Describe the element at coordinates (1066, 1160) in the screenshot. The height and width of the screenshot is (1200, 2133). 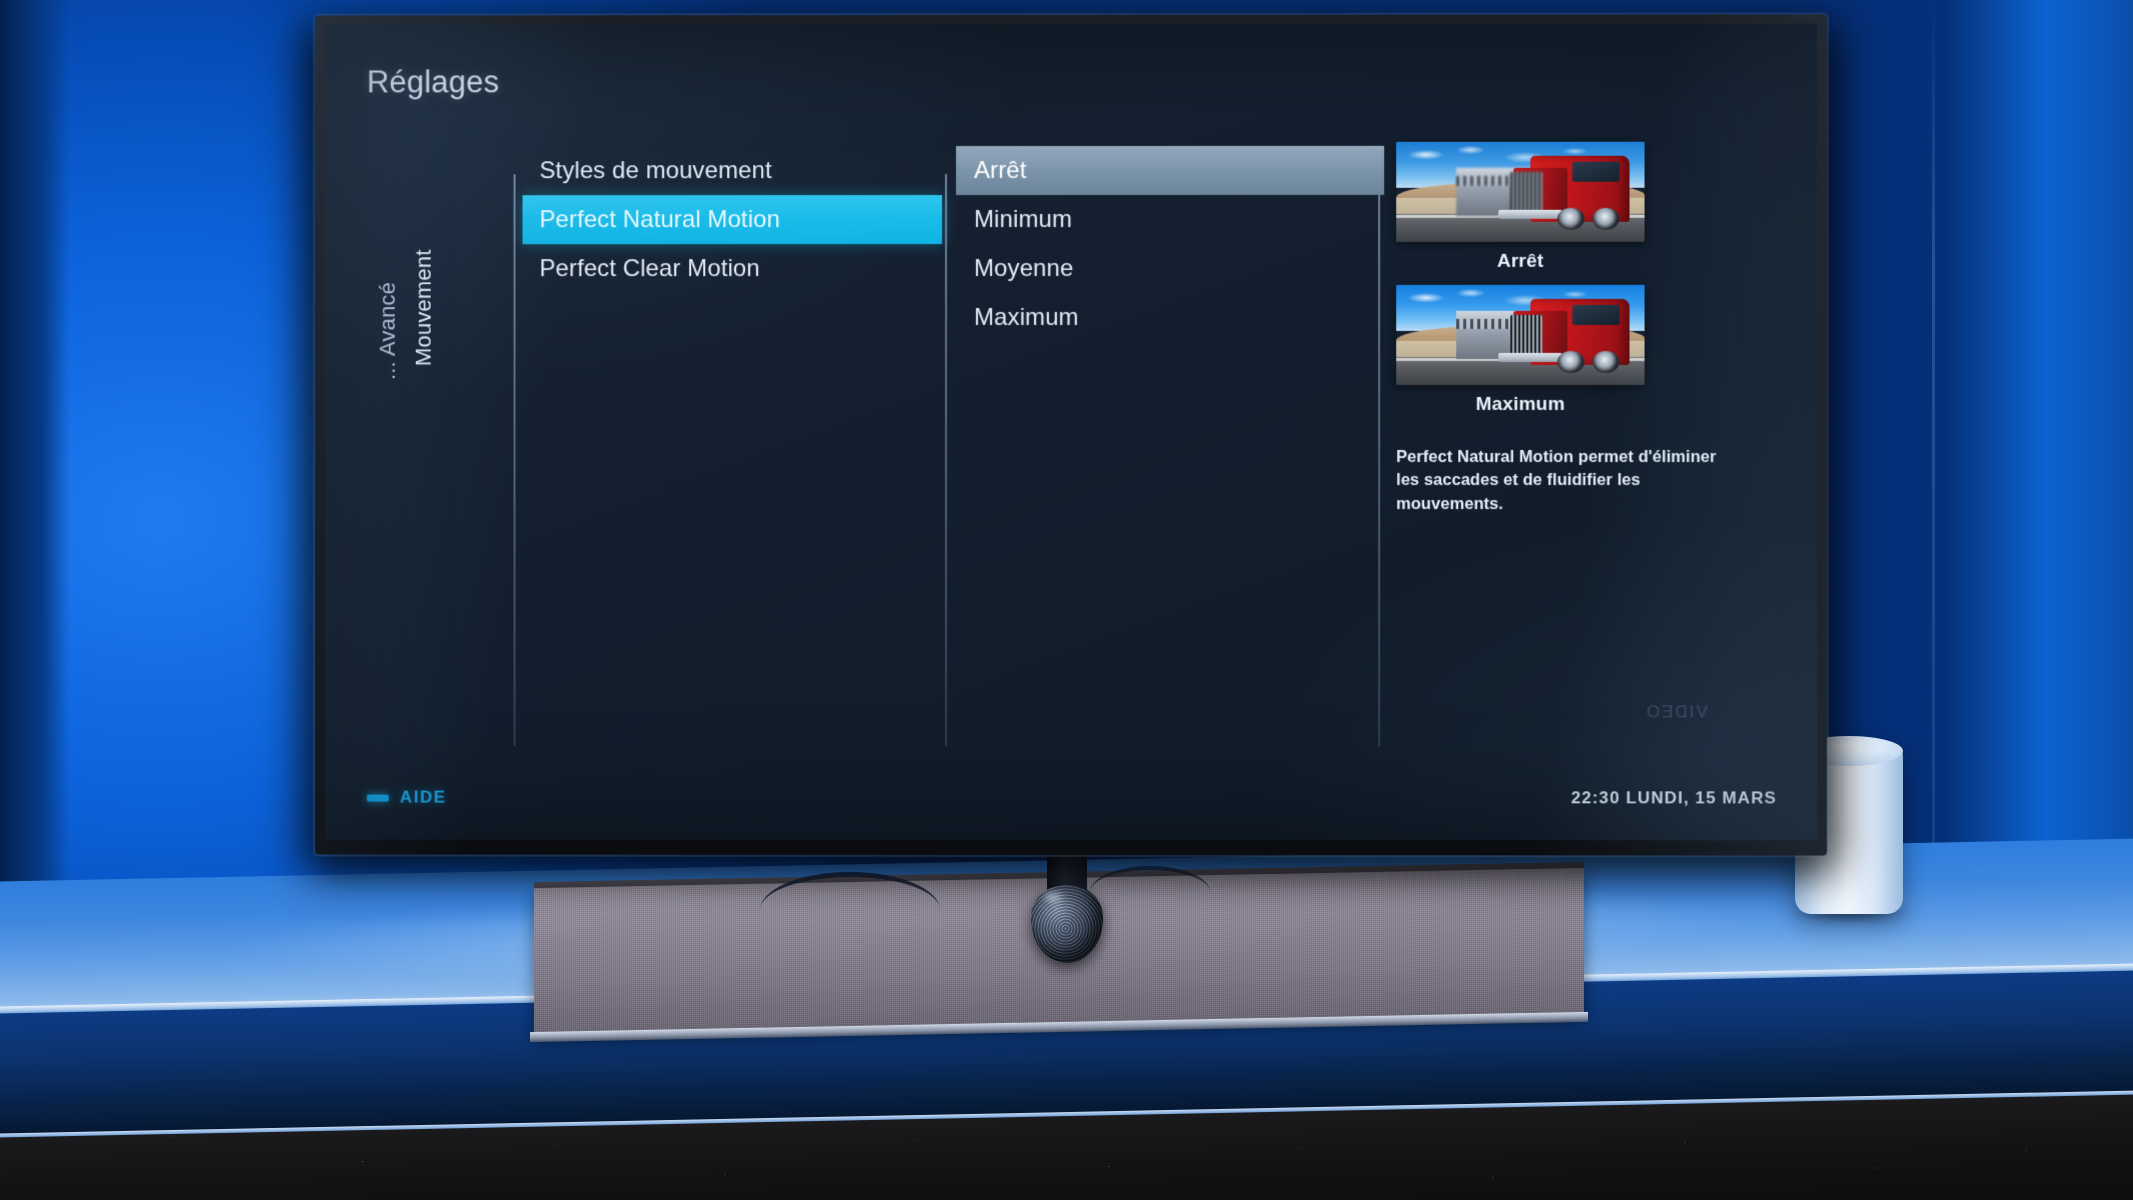
I see `media-console-texture` at that location.